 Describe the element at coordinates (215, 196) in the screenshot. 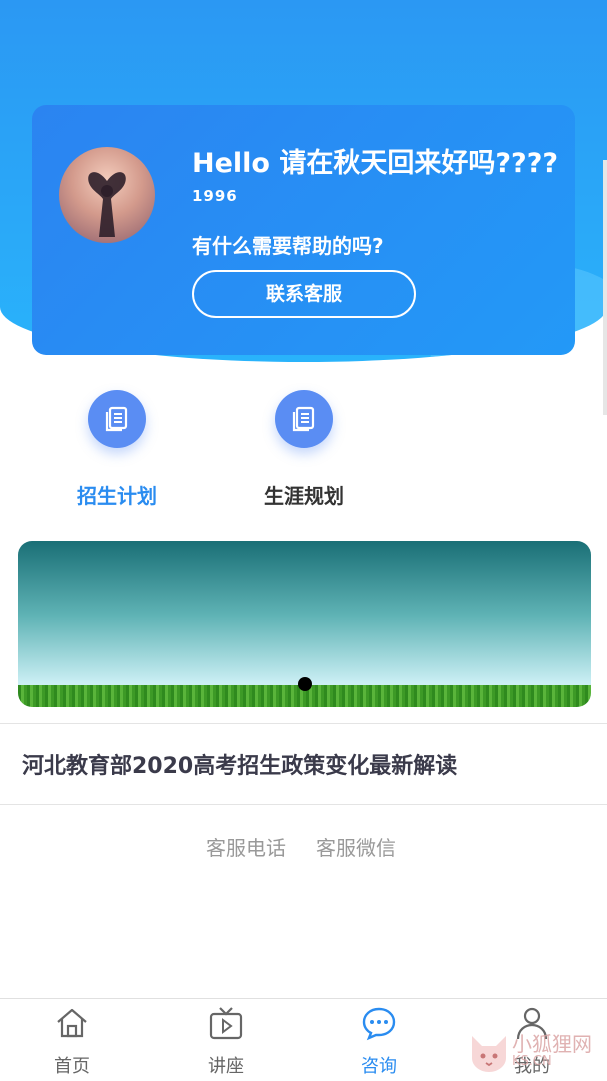

I see `user-id: 1996` at that location.